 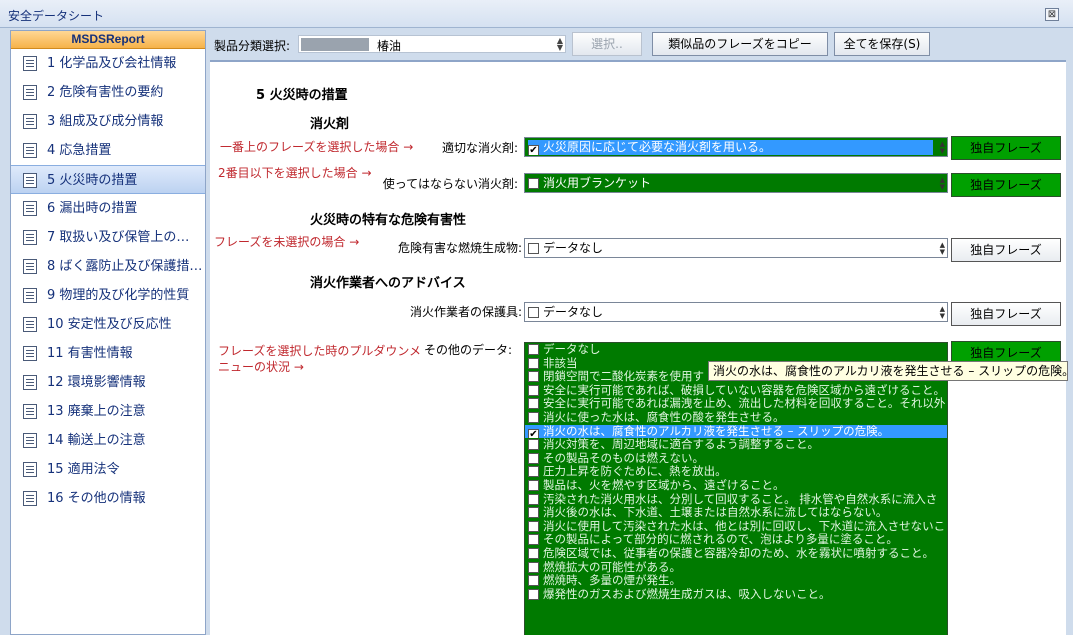 What do you see at coordinates (118, 295) in the screenshot?
I see `sidebar-item-label: 9 物理的及び化学的性質` at bounding box center [118, 295].